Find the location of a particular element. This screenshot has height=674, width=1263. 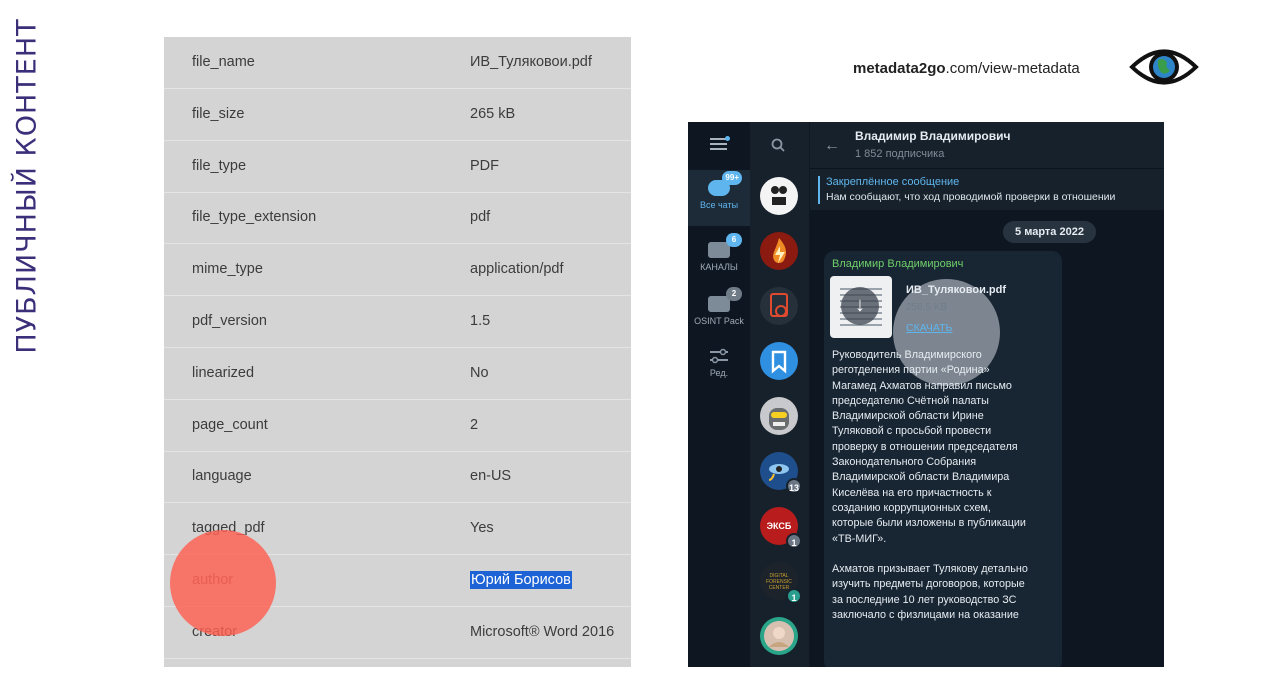

metadata-key: pdf_version is located at coordinates (229, 321).